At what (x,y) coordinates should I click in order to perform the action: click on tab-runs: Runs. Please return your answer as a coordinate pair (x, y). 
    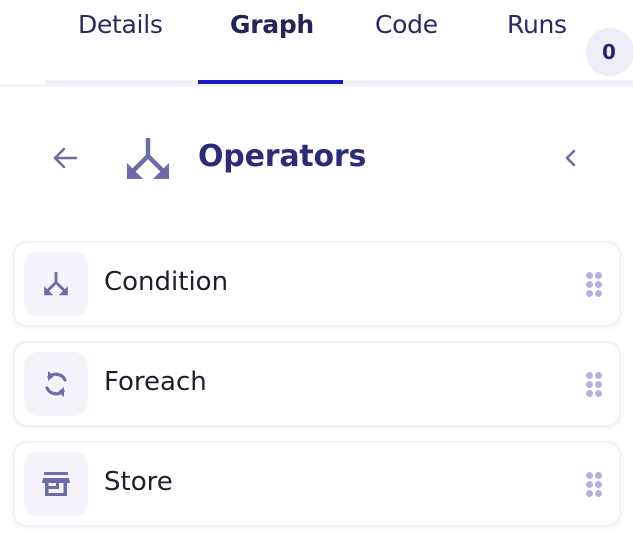
    Looking at the image, I should click on (537, 24).